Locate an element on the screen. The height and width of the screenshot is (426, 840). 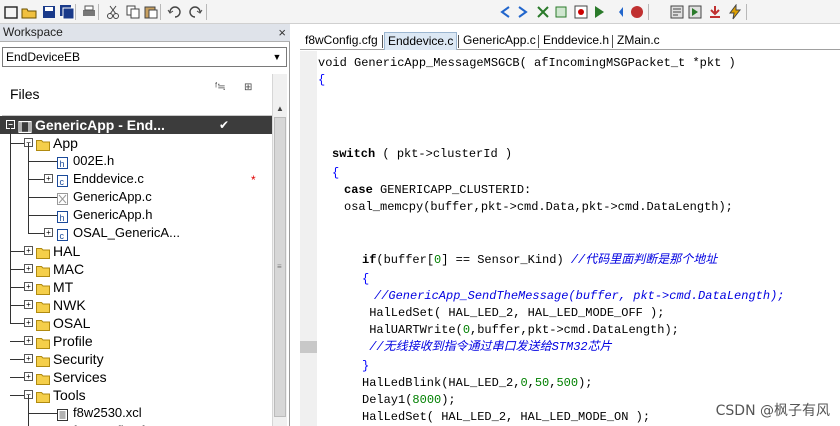
next-bookmark-icon is located at coordinates (561, 12).